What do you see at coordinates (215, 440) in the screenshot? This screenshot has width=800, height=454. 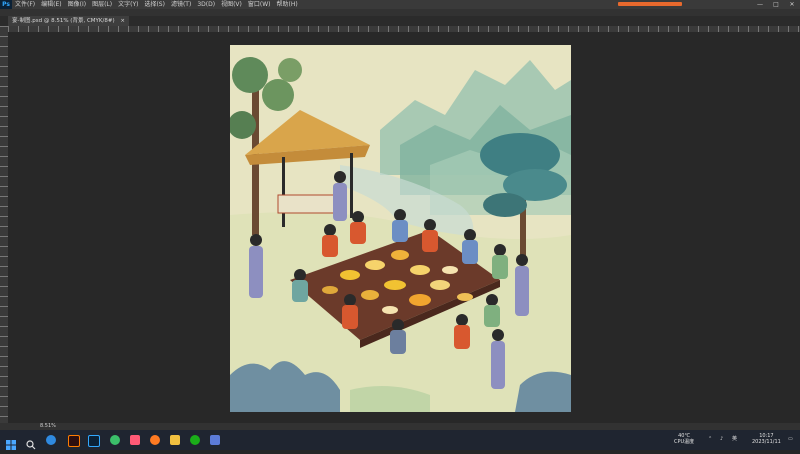 I see `app-icon` at bounding box center [215, 440].